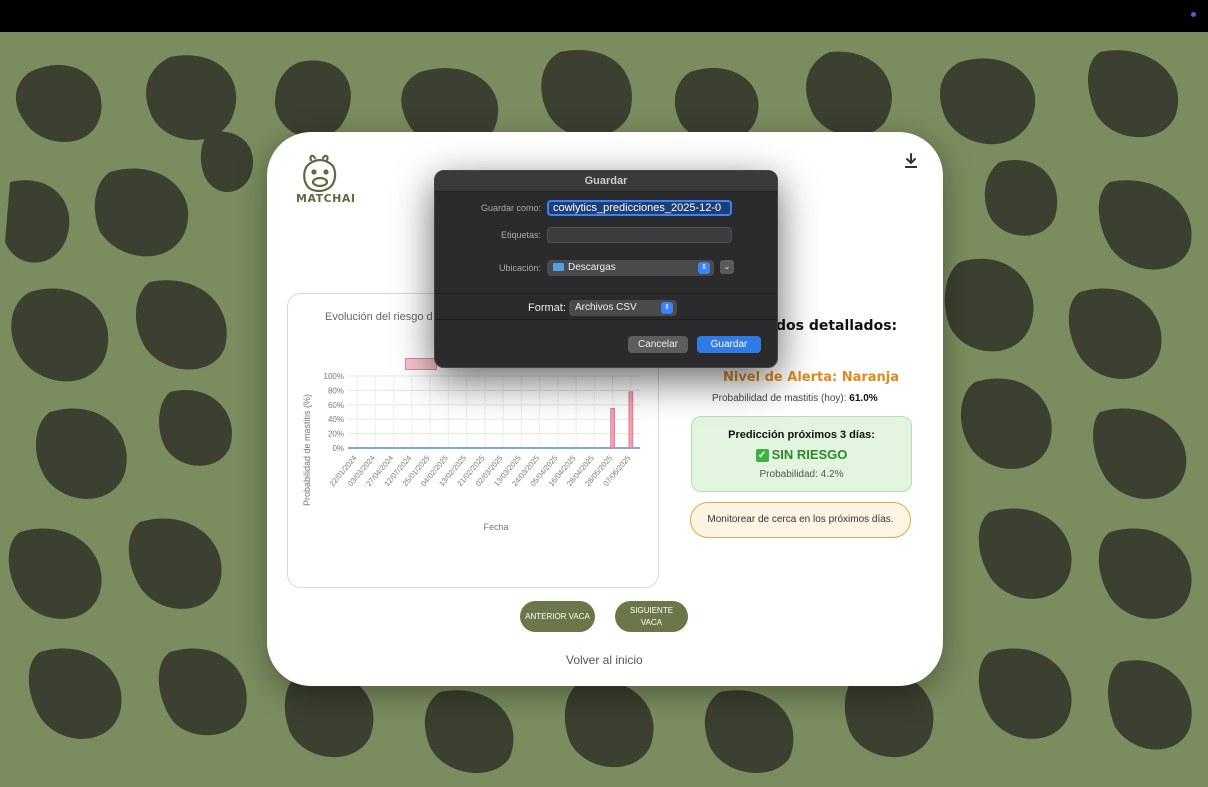  What do you see at coordinates (379, 317) in the screenshot?
I see `chart-title: Evolución del riesgo d` at bounding box center [379, 317].